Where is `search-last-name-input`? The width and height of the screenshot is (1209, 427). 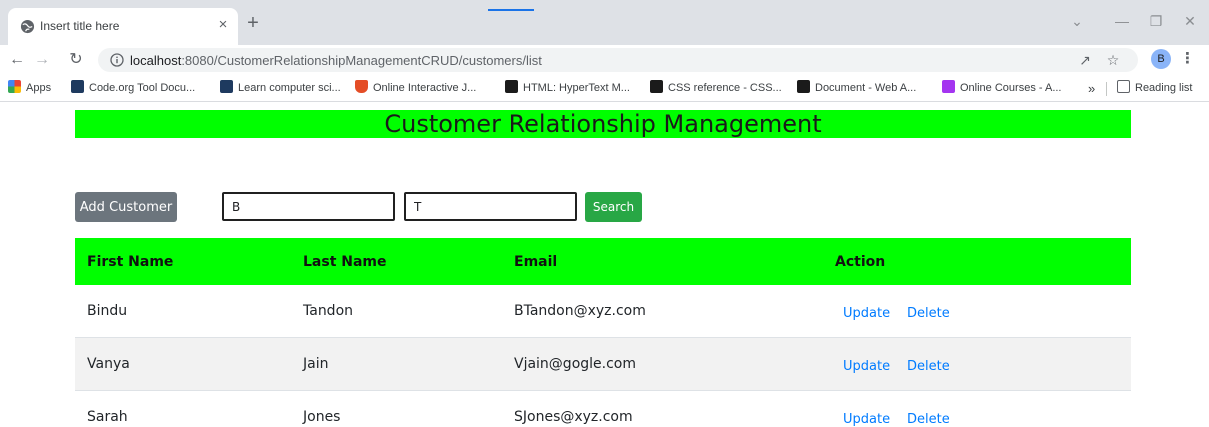
search-last-name-input is located at coordinates (490, 206).